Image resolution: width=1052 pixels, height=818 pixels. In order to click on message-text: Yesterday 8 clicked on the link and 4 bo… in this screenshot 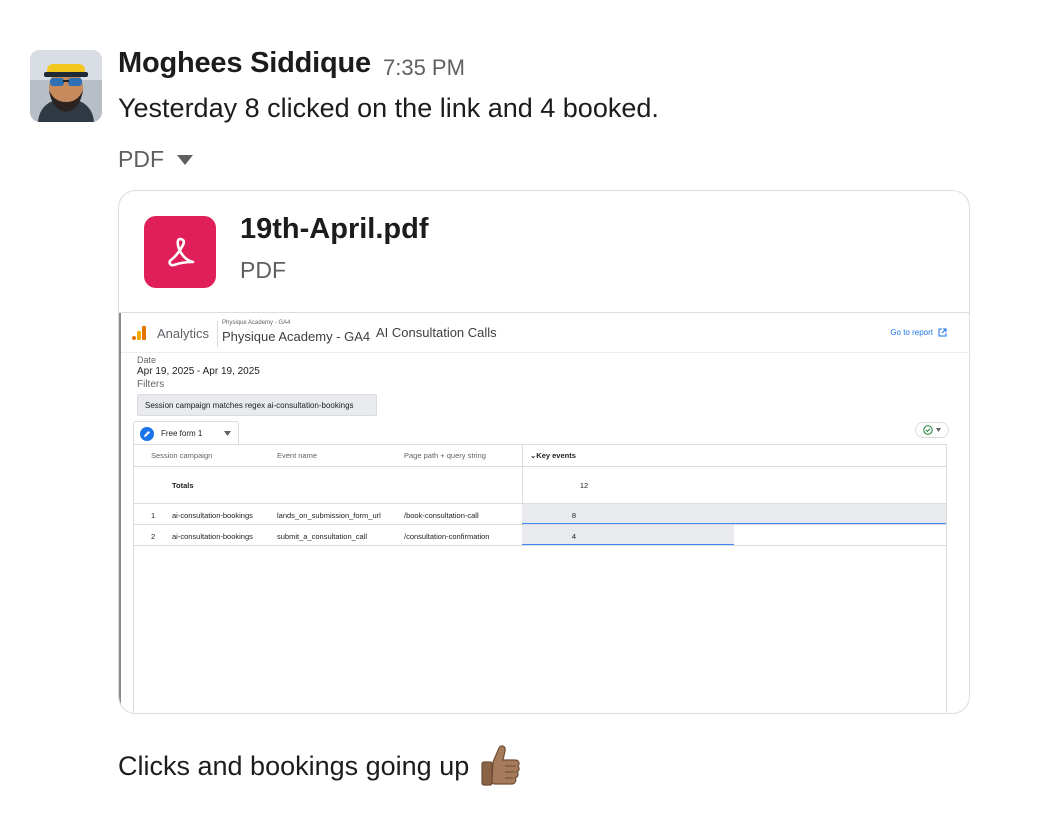, I will do `click(388, 108)`.